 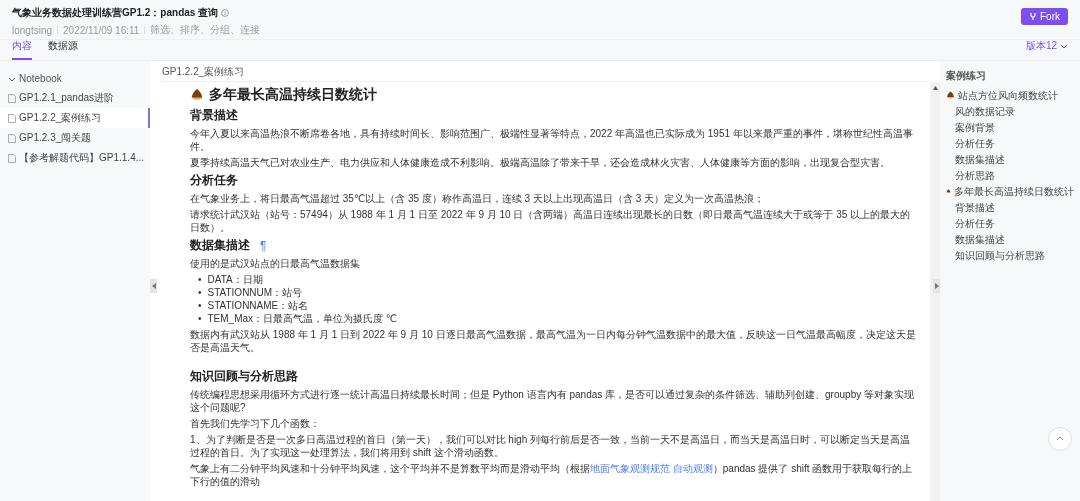 I want to click on toc-title: 案例练习, so click(x=966, y=76).